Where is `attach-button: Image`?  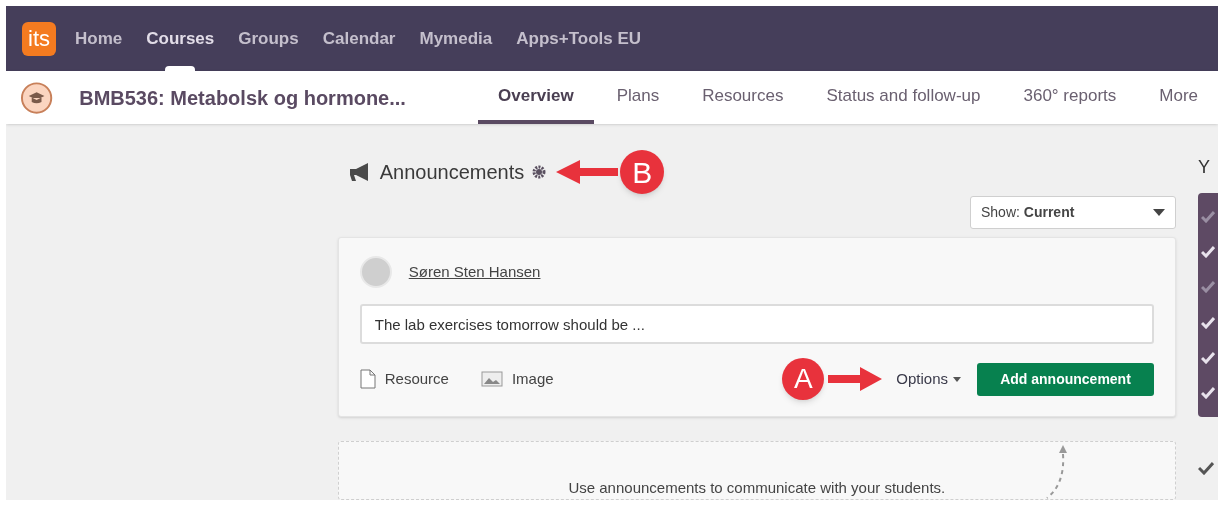
attach-button: Image is located at coordinates (517, 379).